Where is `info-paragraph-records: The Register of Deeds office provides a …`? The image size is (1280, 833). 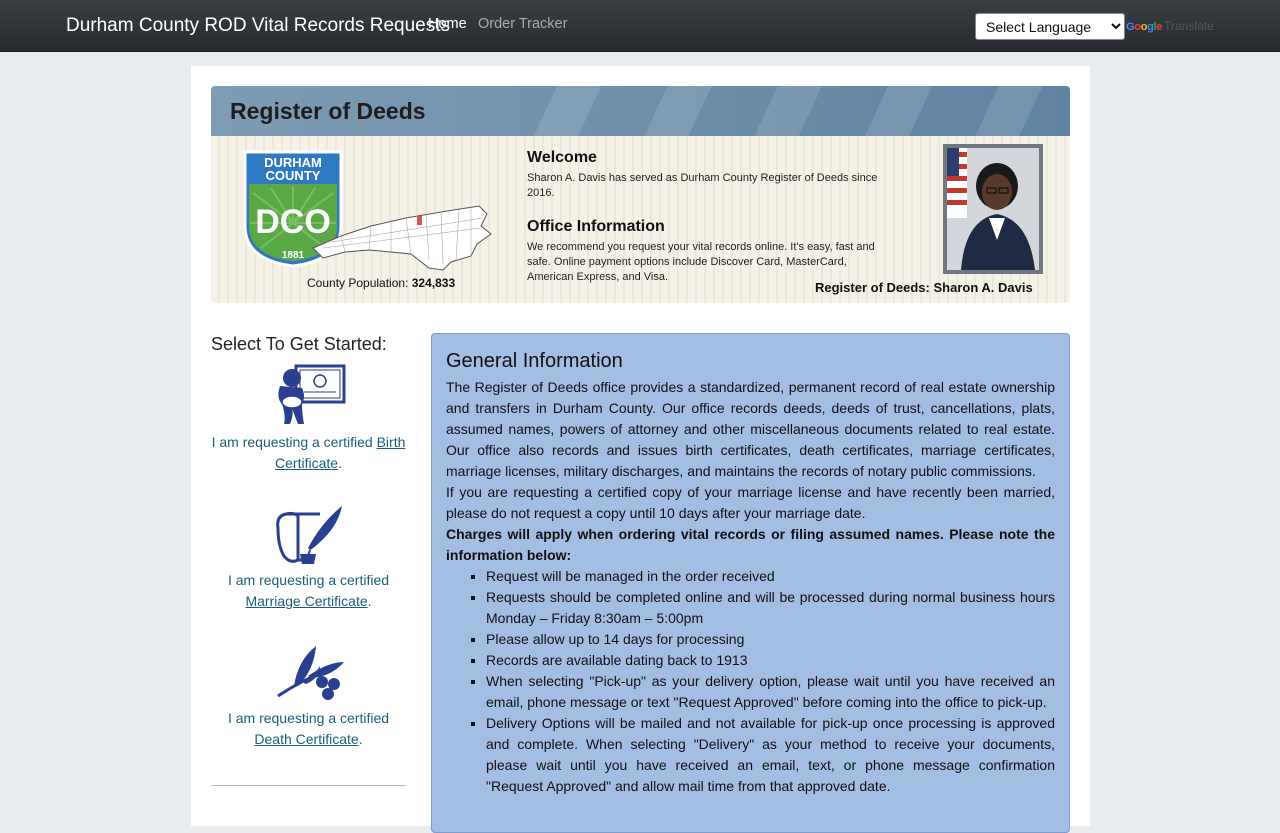 info-paragraph-records: The Register of Deeds office provides a … is located at coordinates (750, 429).